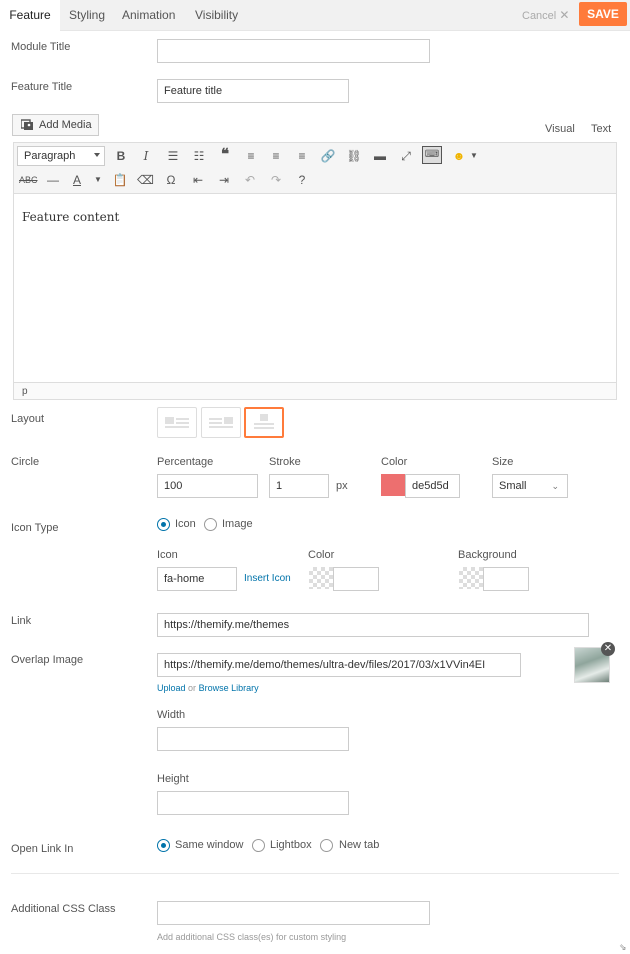 Image resolution: width=630 pixels, height=954 pixels. I want to click on format-select: Paragraph, so click(61, 156).